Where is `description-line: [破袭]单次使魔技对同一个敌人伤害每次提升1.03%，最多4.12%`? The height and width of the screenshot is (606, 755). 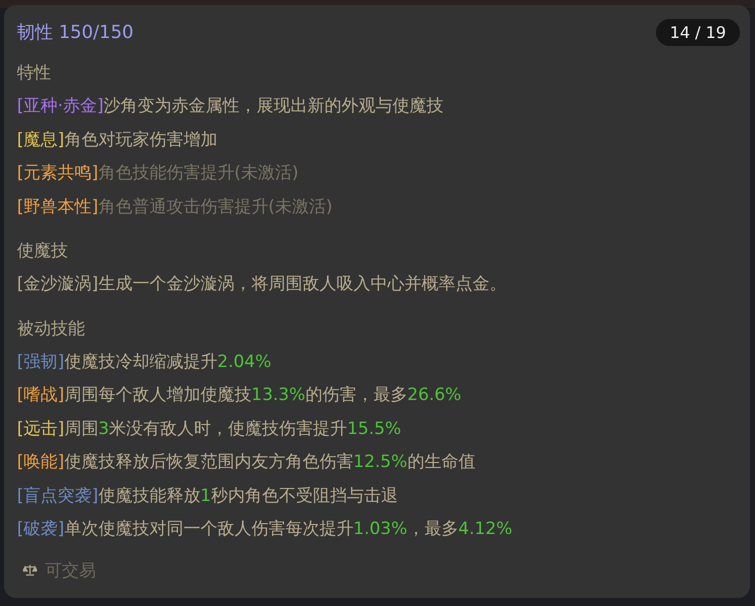
description-line: [破袭]单次使魔技对同一个敌人伤害每次提升1.03%，最多4.12% is located at coordinates (265, 529).